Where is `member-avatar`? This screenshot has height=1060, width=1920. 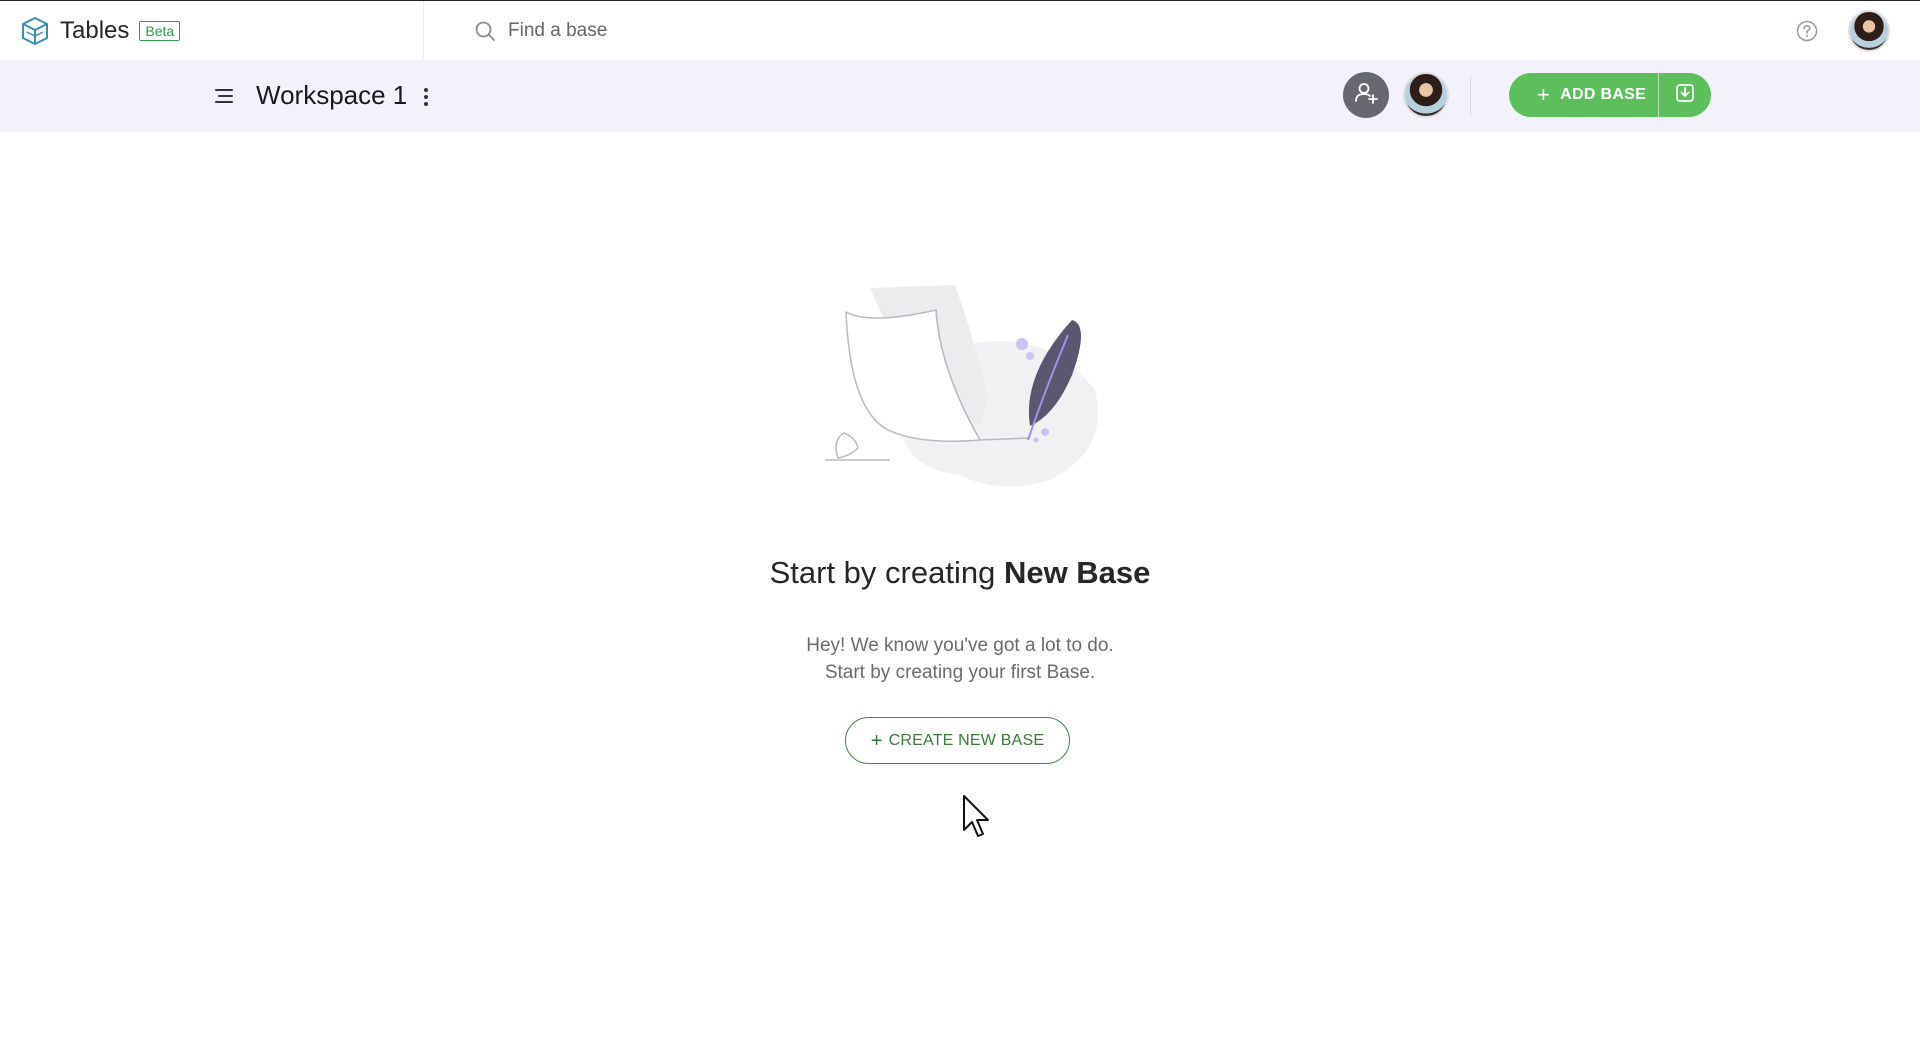 member-avatar is located at coordinates (1426, 95).